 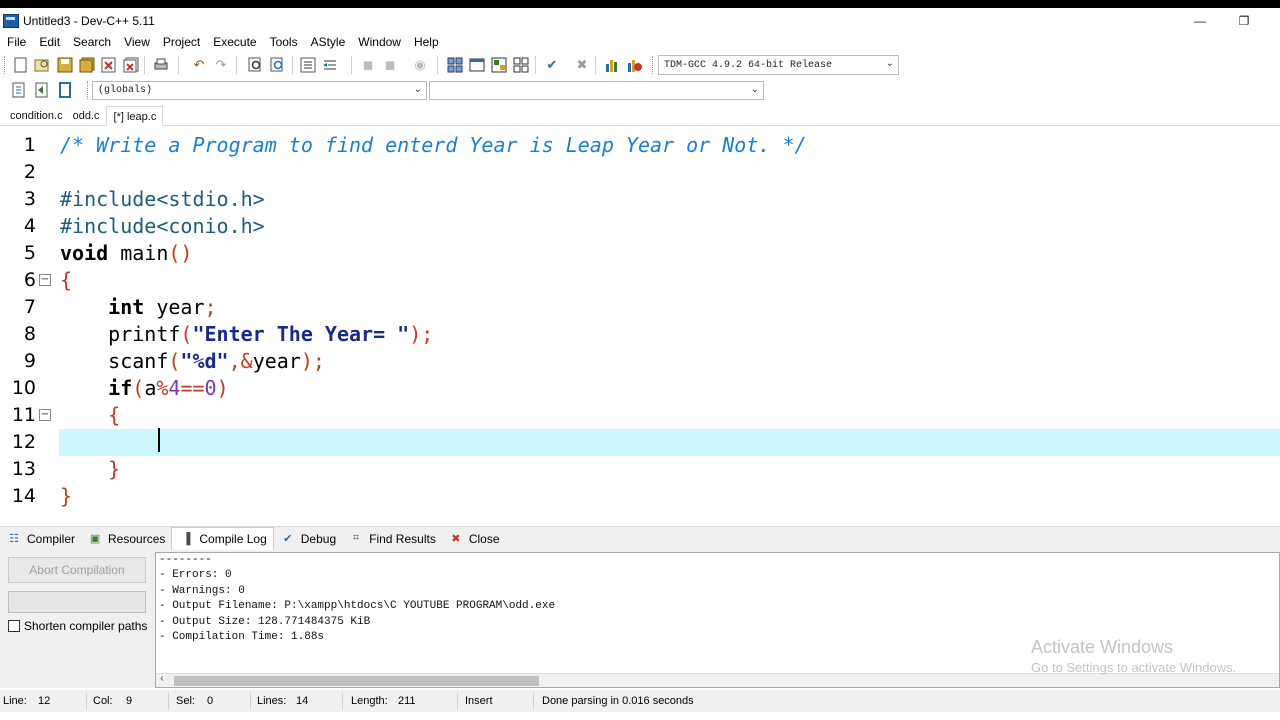 What do you see at coordinates (717, 680) in the screenshot?
I see `horizontal-scrollbar: ‹` at bounding box center [717, 680].